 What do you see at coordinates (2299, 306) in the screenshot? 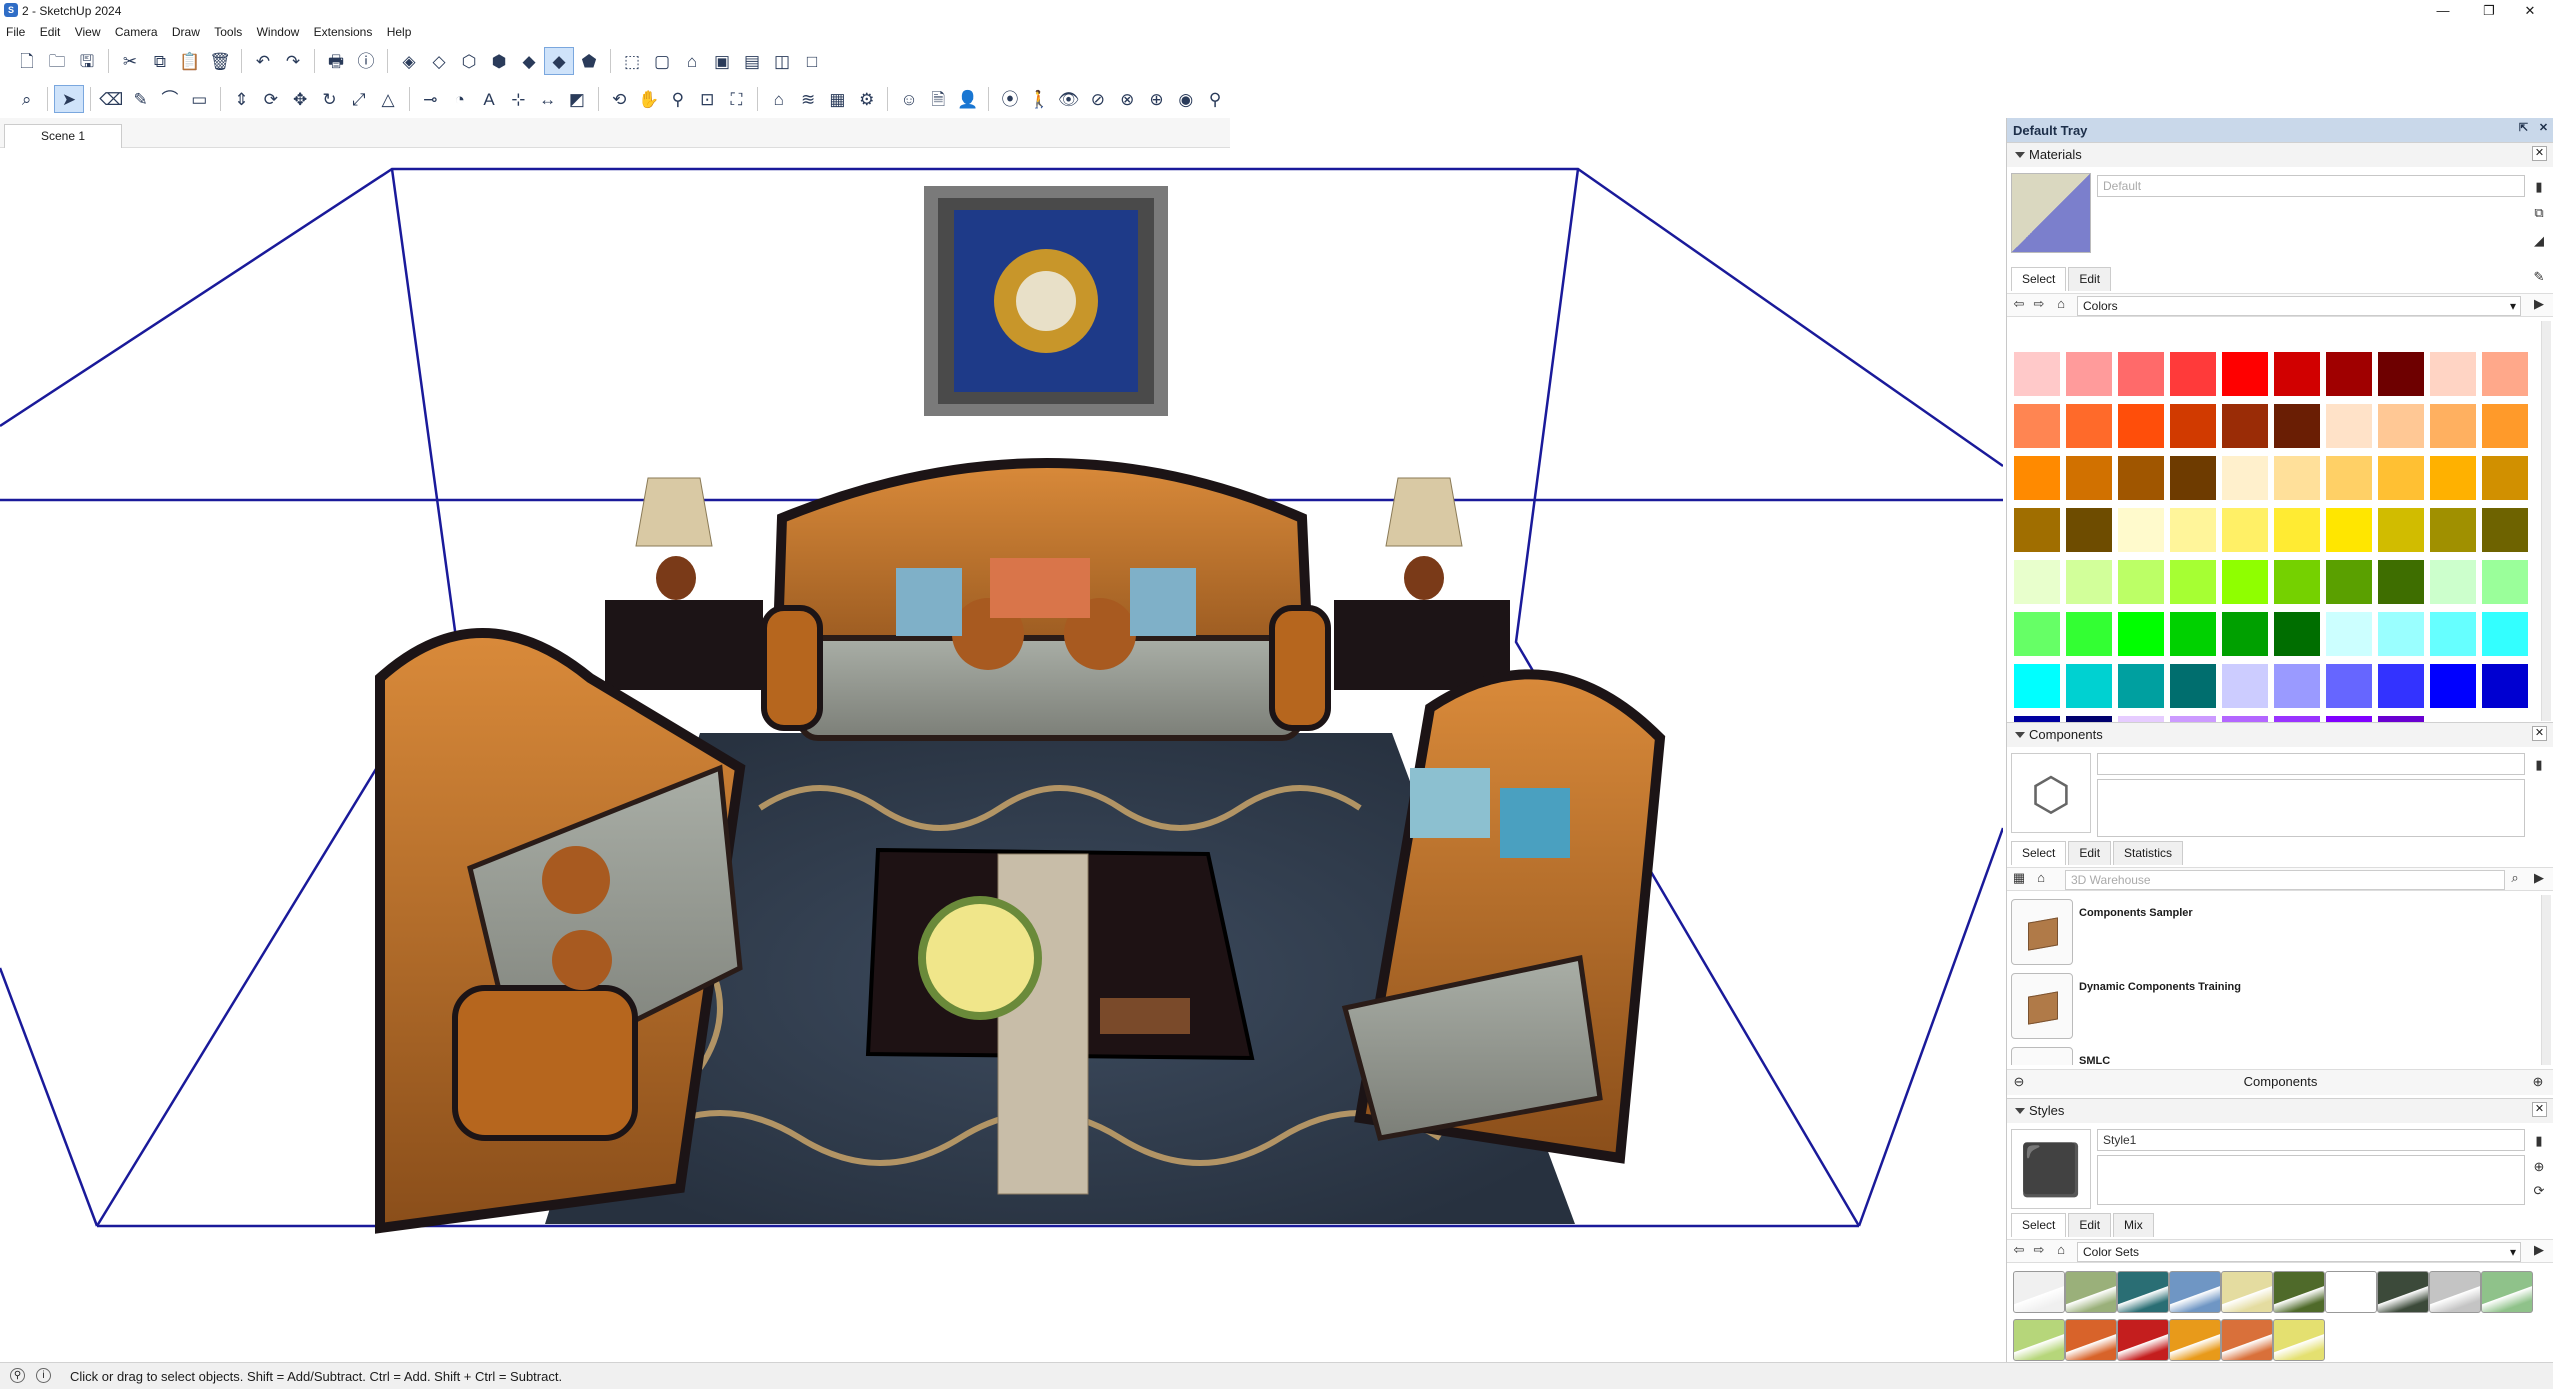
I see `materials-library-select: Colors ▾` at bounding box center [2299, 306].